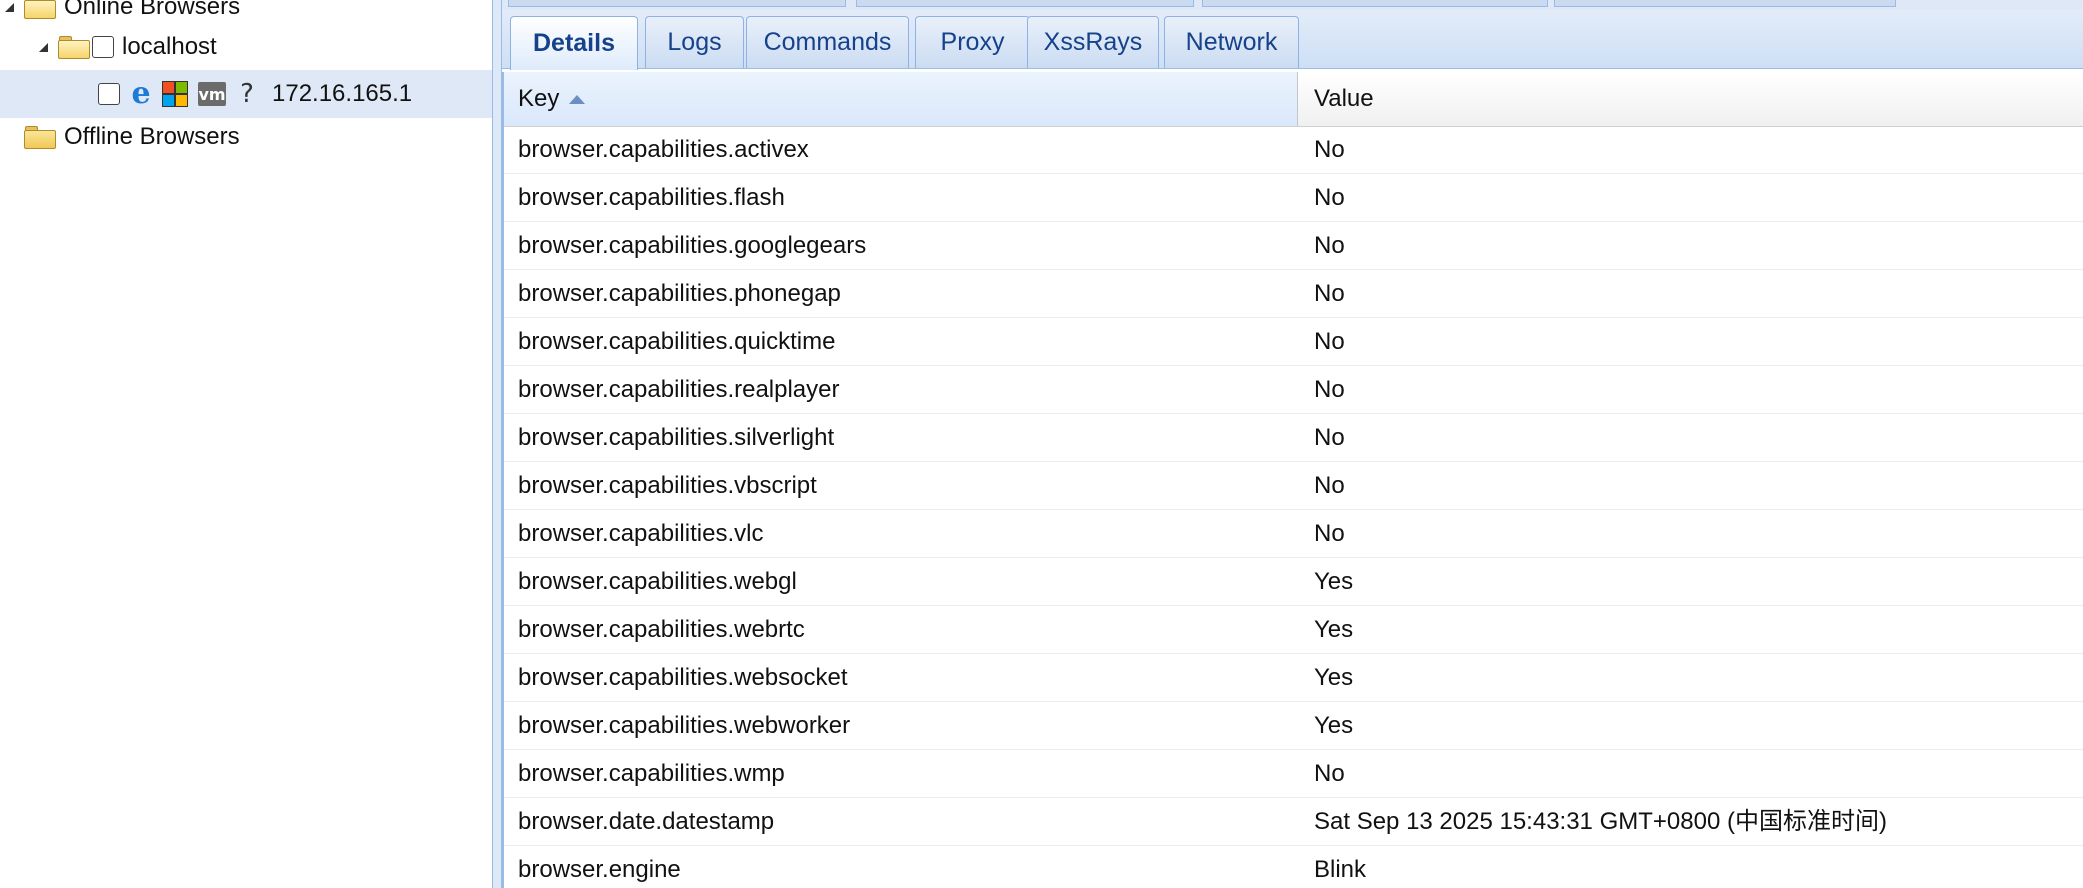 This screenshot has width=2083, height=888. Describe the element at coordinates (246, 137) in the screenshot. I see `tree-node-offline-browsers: Offline Browsers` at that location.